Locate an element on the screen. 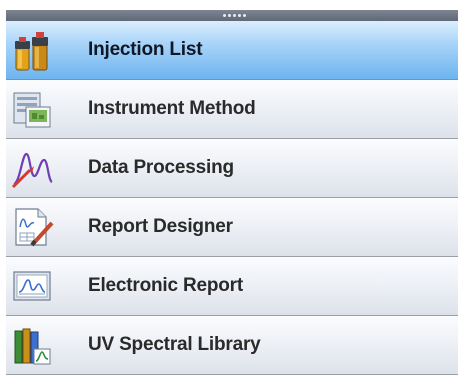 This screenshot has width=458, height=381. resize-grip is located at coordinates (234, 15).